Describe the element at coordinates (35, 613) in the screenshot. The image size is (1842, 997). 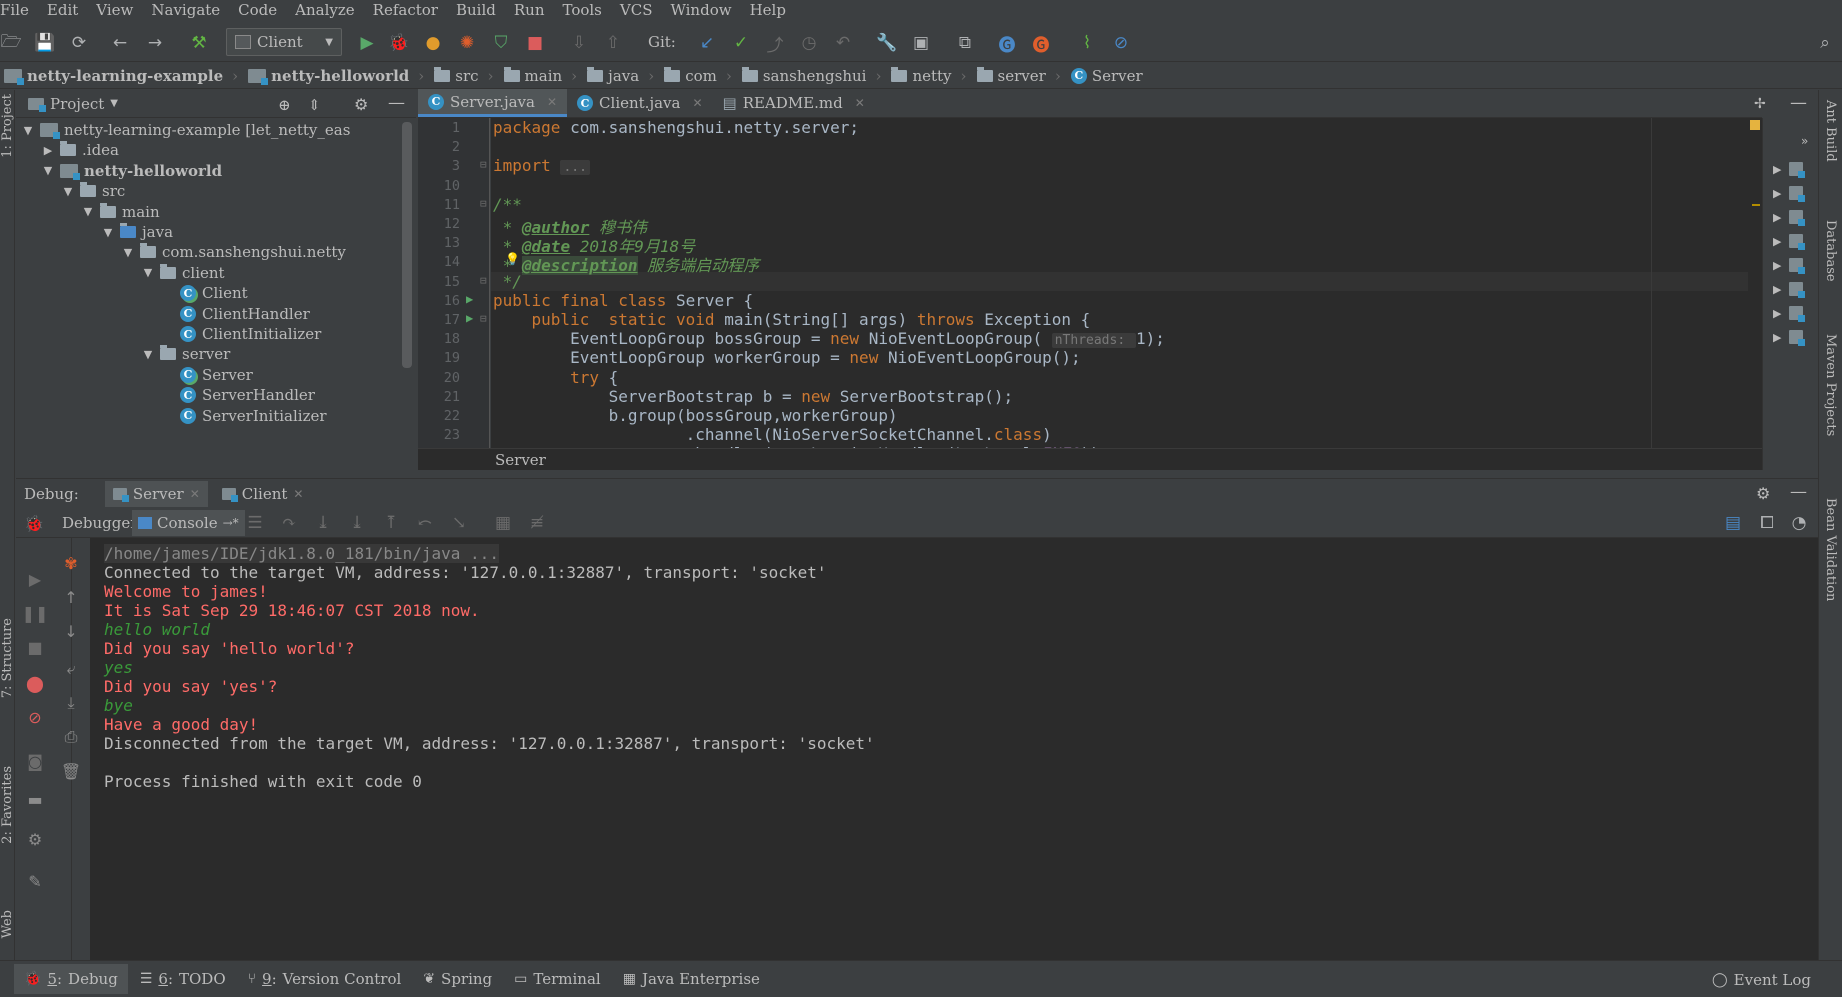
I see `pause-icon: ❚❚` at that location.